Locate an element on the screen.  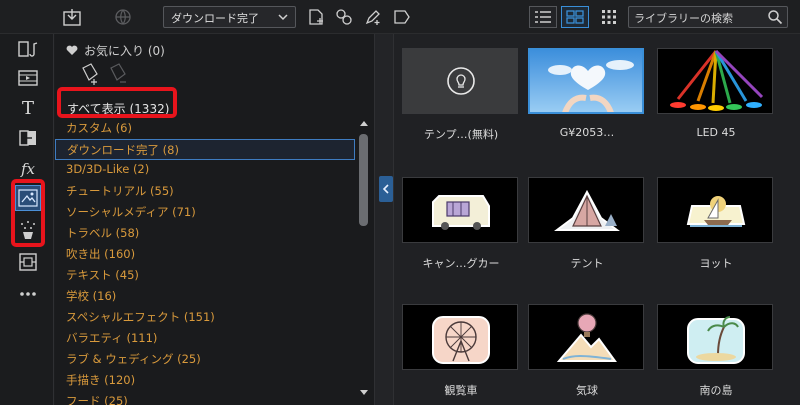
library-tile: テンプ…(無料) is located at coordinates (461, 95).